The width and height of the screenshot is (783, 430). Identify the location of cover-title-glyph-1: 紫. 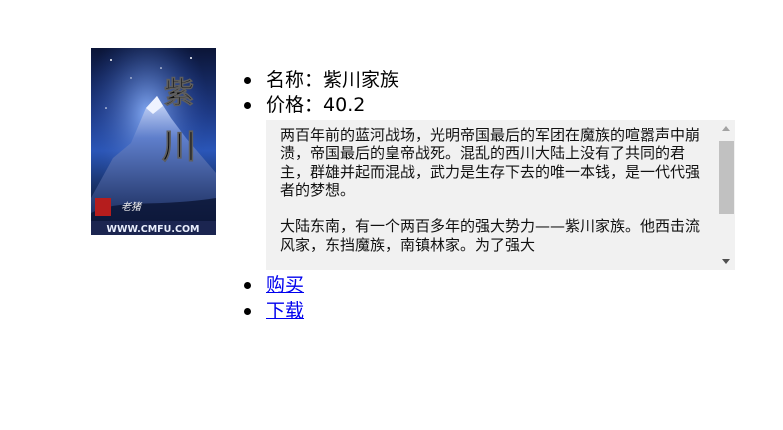
(179, 93).